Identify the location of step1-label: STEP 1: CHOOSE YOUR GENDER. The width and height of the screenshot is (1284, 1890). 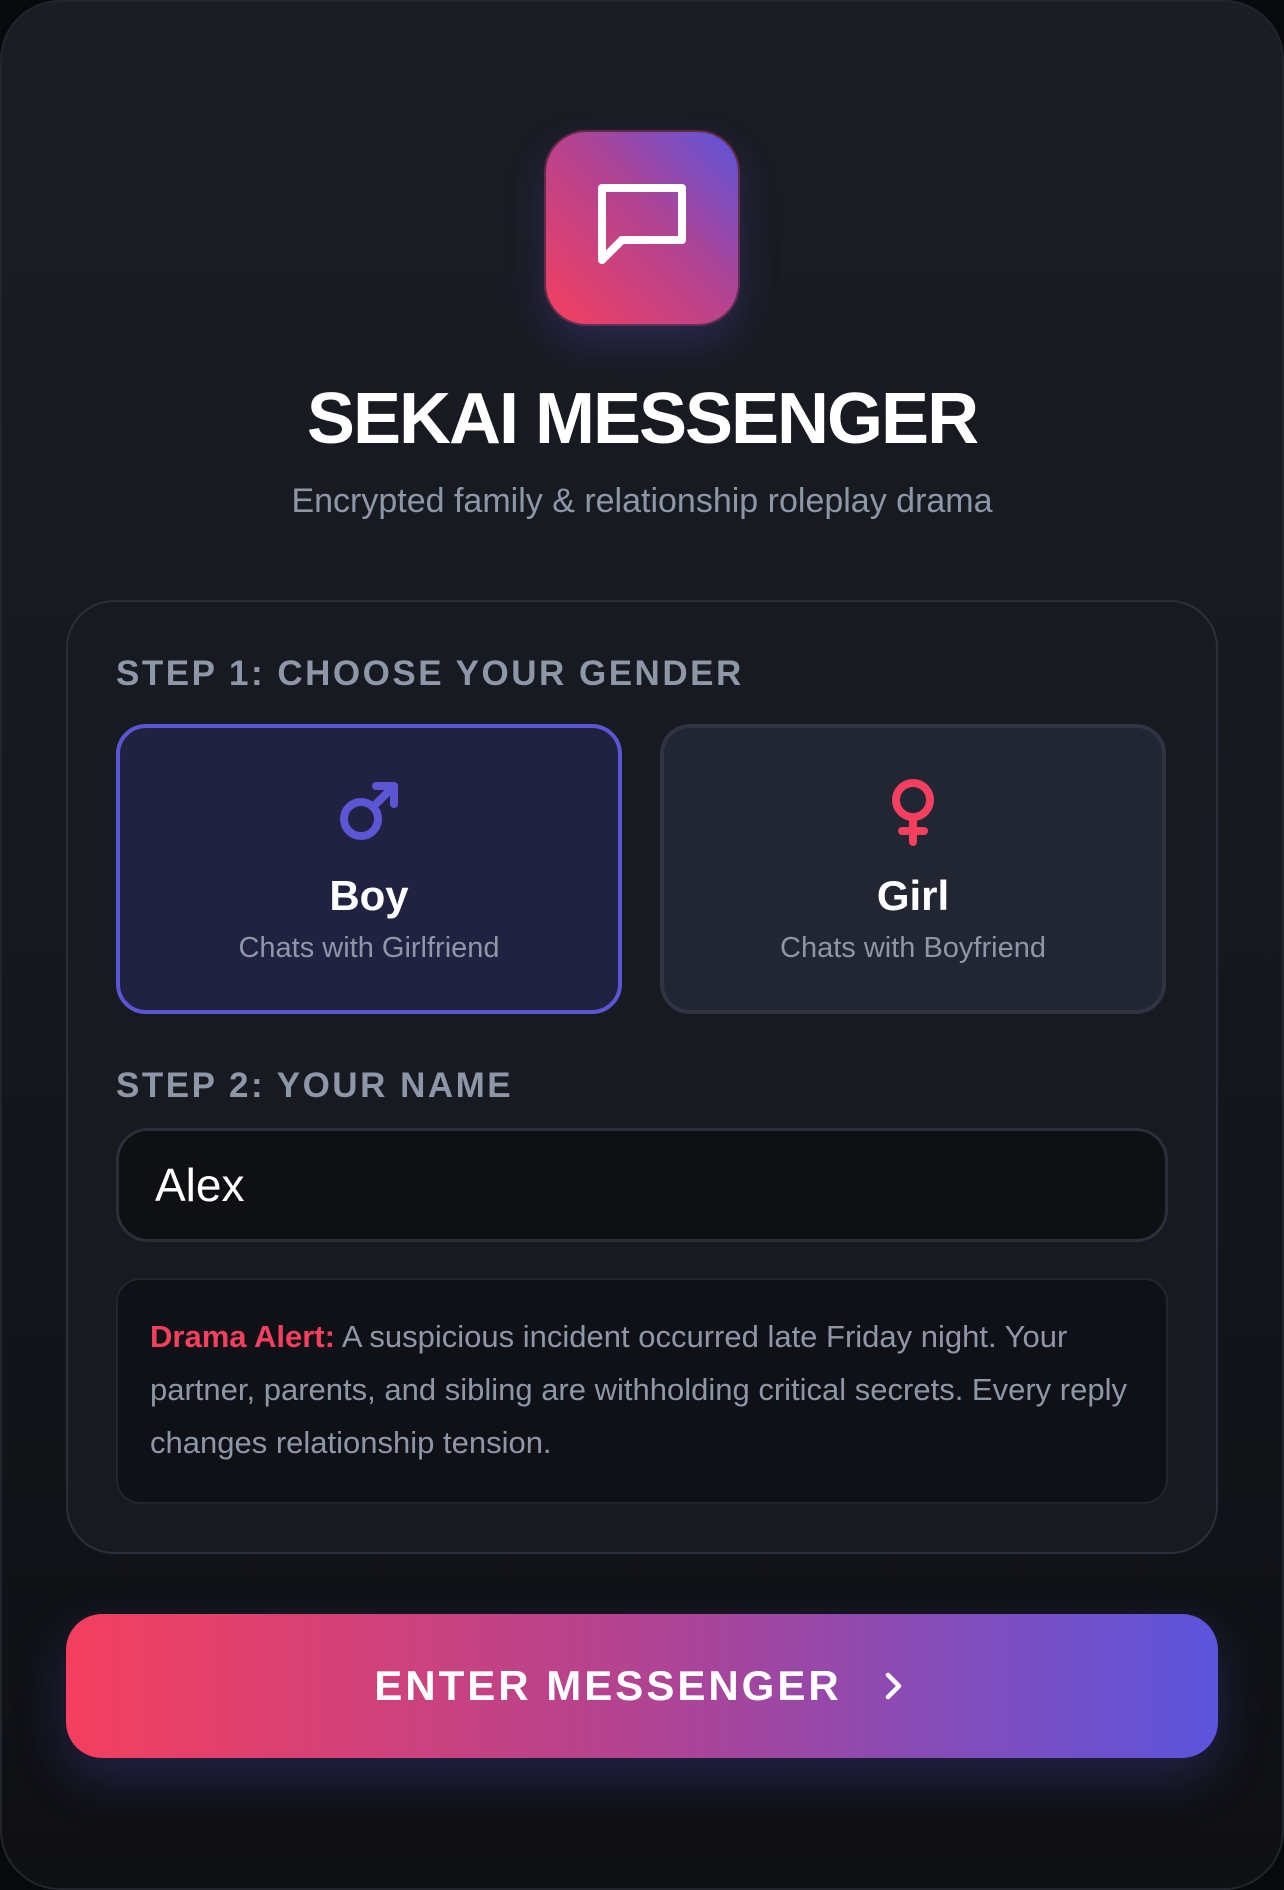
(430, 673).